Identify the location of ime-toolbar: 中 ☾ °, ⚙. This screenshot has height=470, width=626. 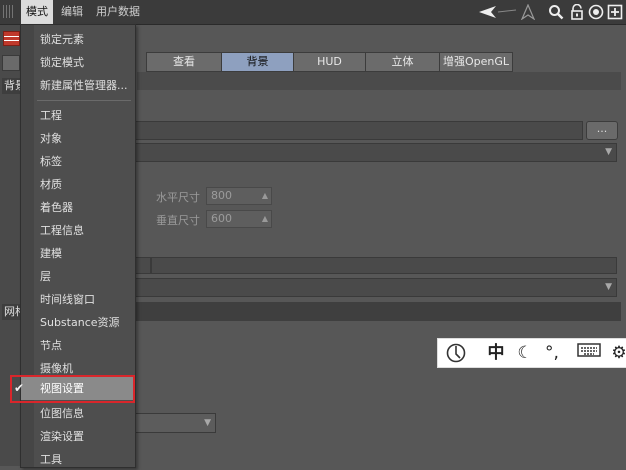
(531, 353).